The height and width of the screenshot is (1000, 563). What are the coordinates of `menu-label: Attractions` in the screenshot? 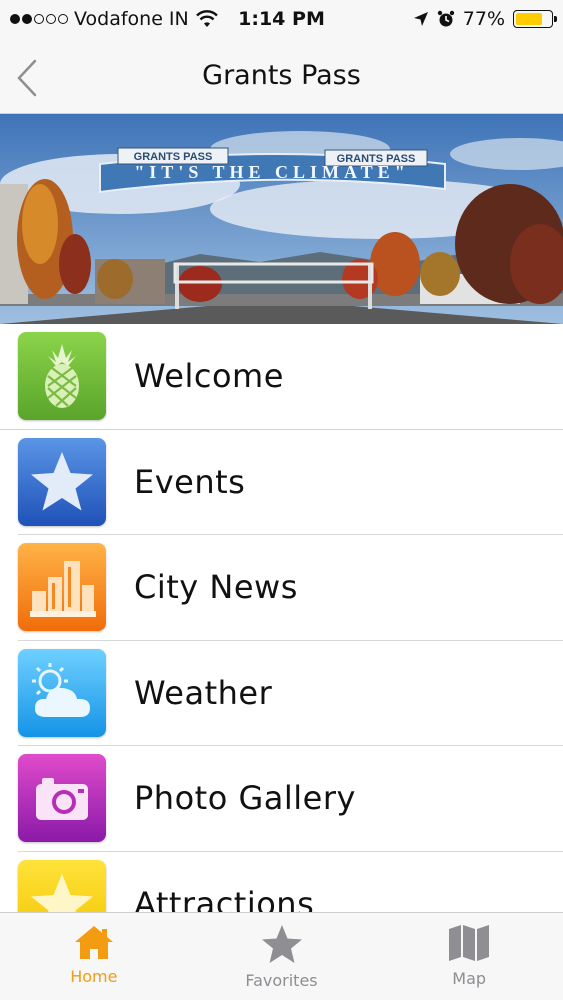 It's located at (224, 898).